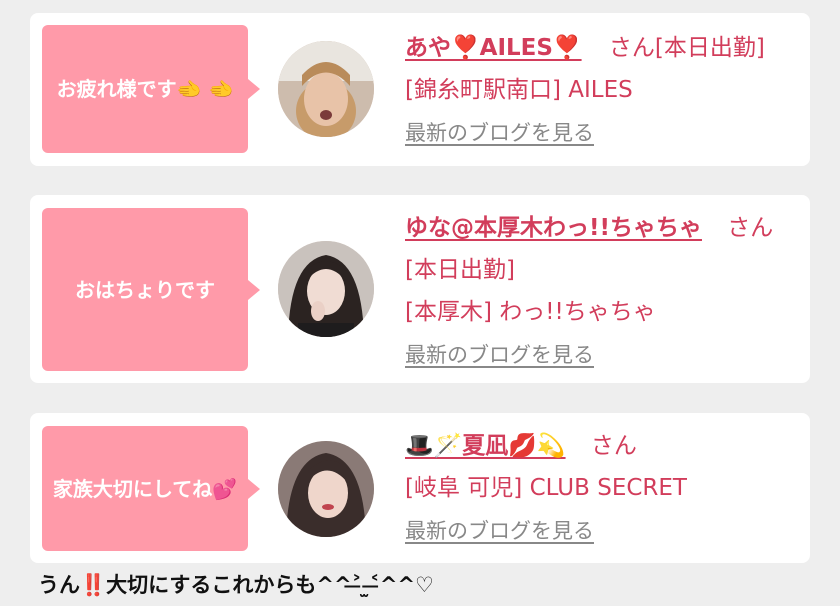  I want to click on message-bubble: 家族大切にしてね💕, so click(151, 488).